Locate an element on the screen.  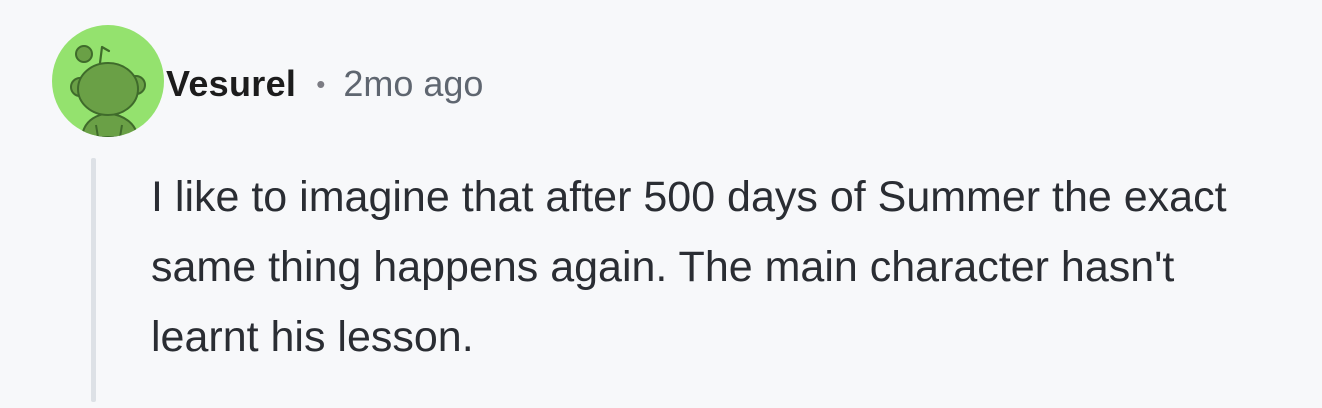
comment-meta: Vesurel • 2mo ago is located at coordinates (324, 84).